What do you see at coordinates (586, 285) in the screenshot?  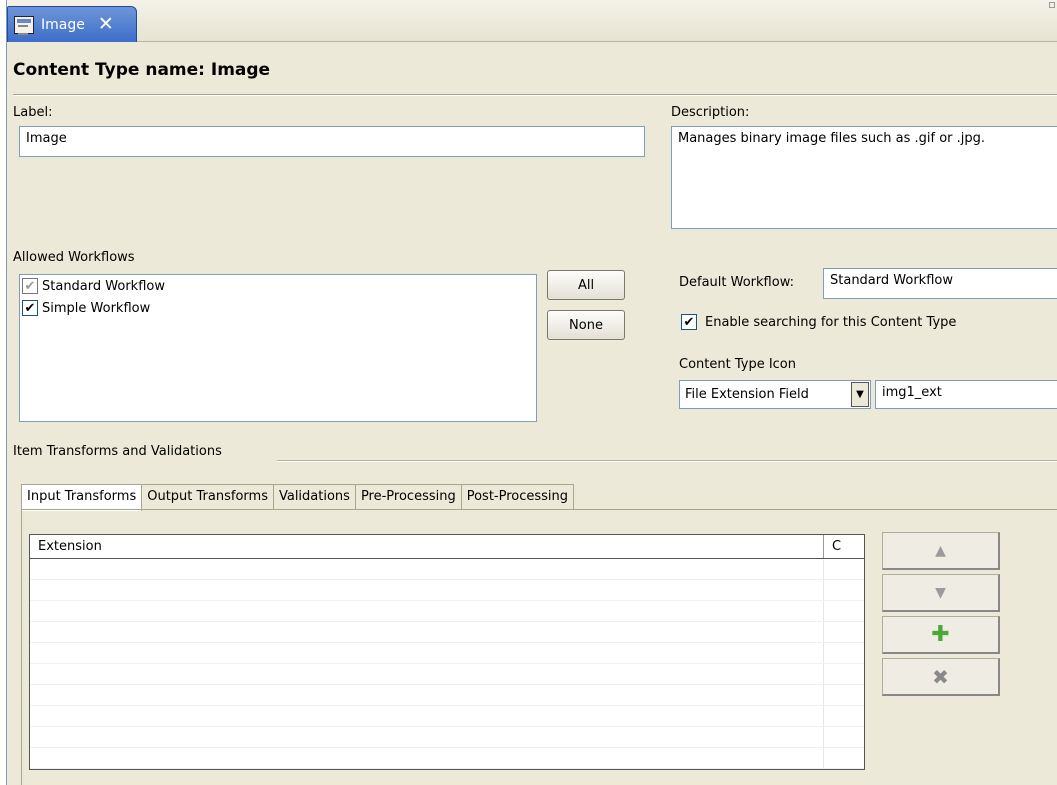 I see `all-button: All` at bounding box center [586, 285].